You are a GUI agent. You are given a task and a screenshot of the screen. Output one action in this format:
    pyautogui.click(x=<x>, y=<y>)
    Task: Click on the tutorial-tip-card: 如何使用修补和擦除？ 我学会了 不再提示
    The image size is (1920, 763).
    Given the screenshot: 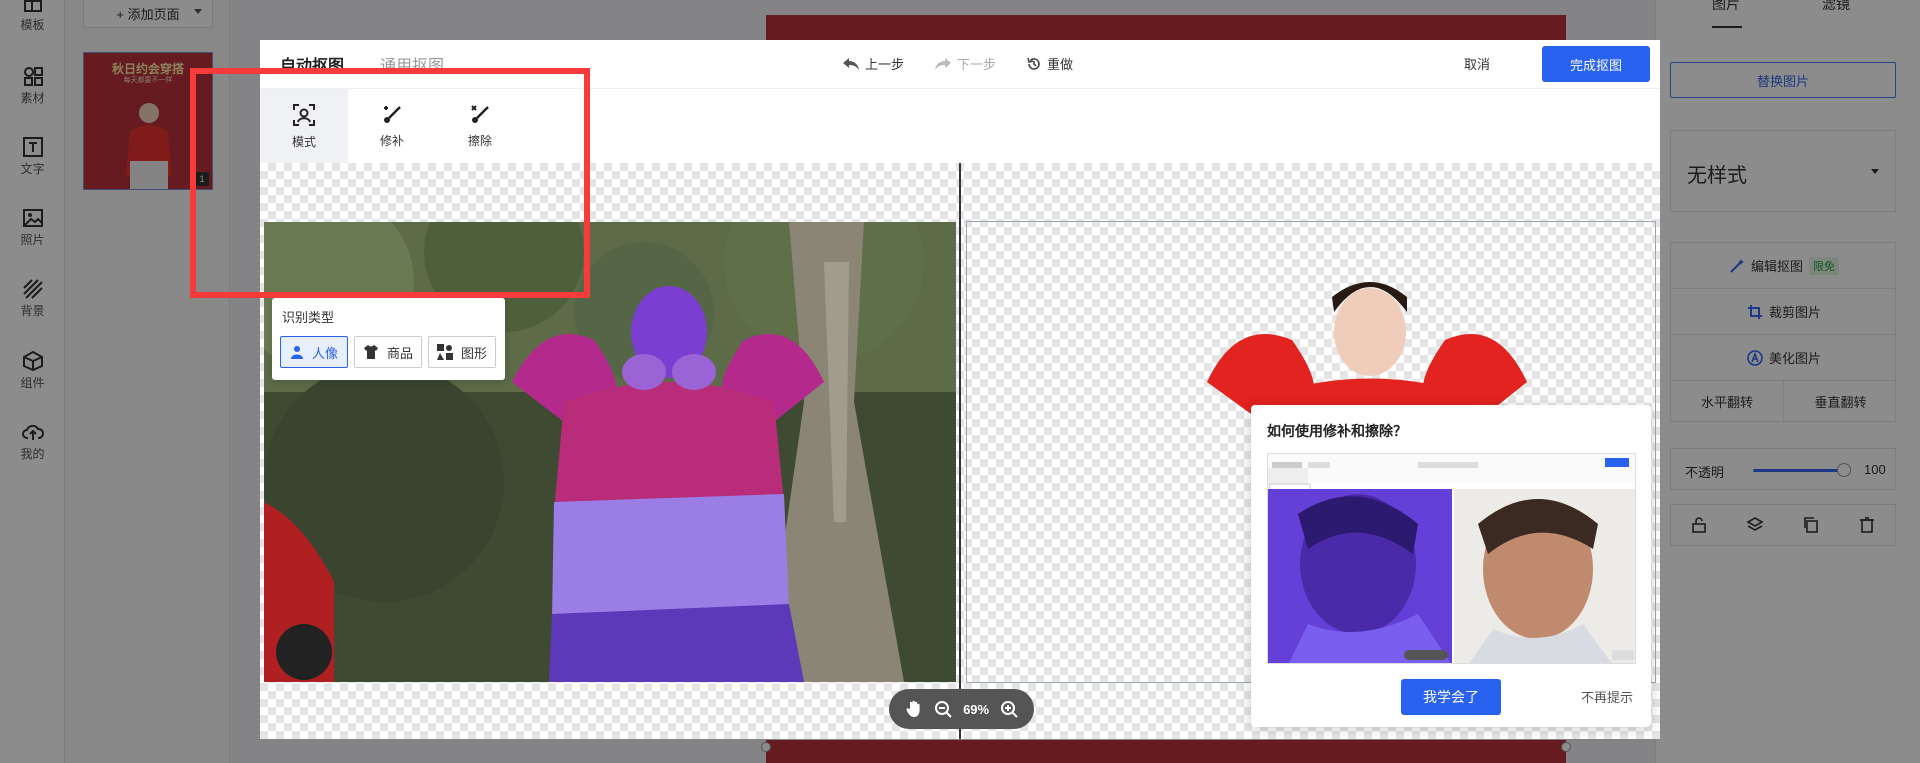 What is the action you would take?
    pyautogui.click(x=1451, y=566)
    